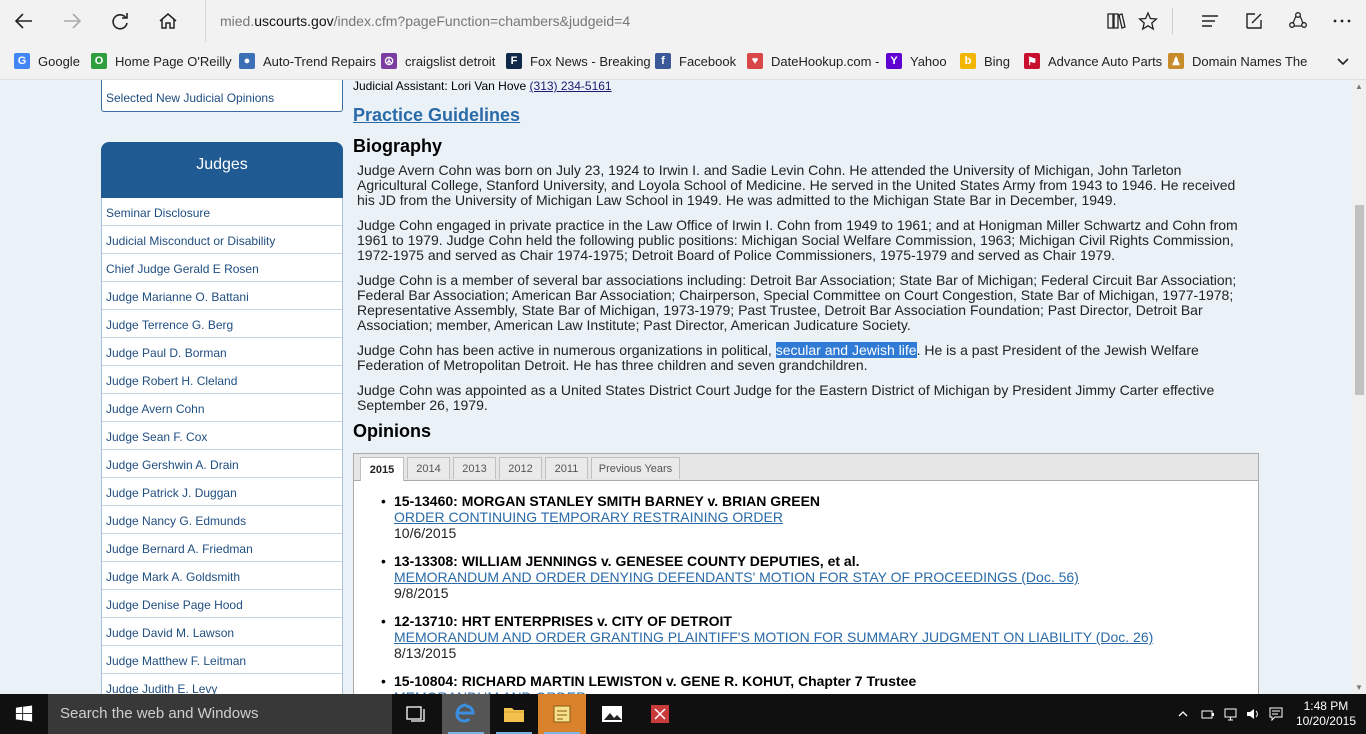 Image resolution: width=1366 pixels, height=734 pixels. I want to click on scroll-thumb, so click(1359, 300).